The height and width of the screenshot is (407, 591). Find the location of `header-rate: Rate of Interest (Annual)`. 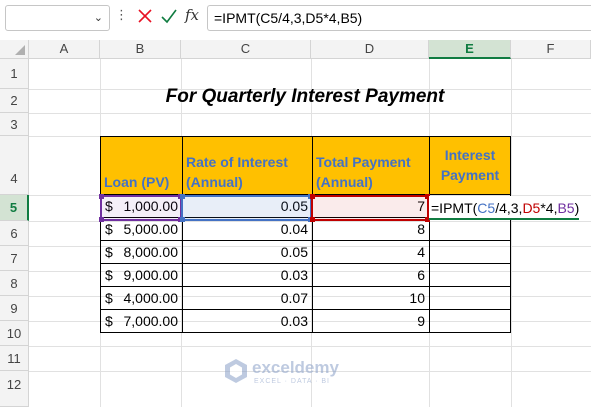

header-rate: Rate of Interest (Annual) is located at coordinates (247, 165).